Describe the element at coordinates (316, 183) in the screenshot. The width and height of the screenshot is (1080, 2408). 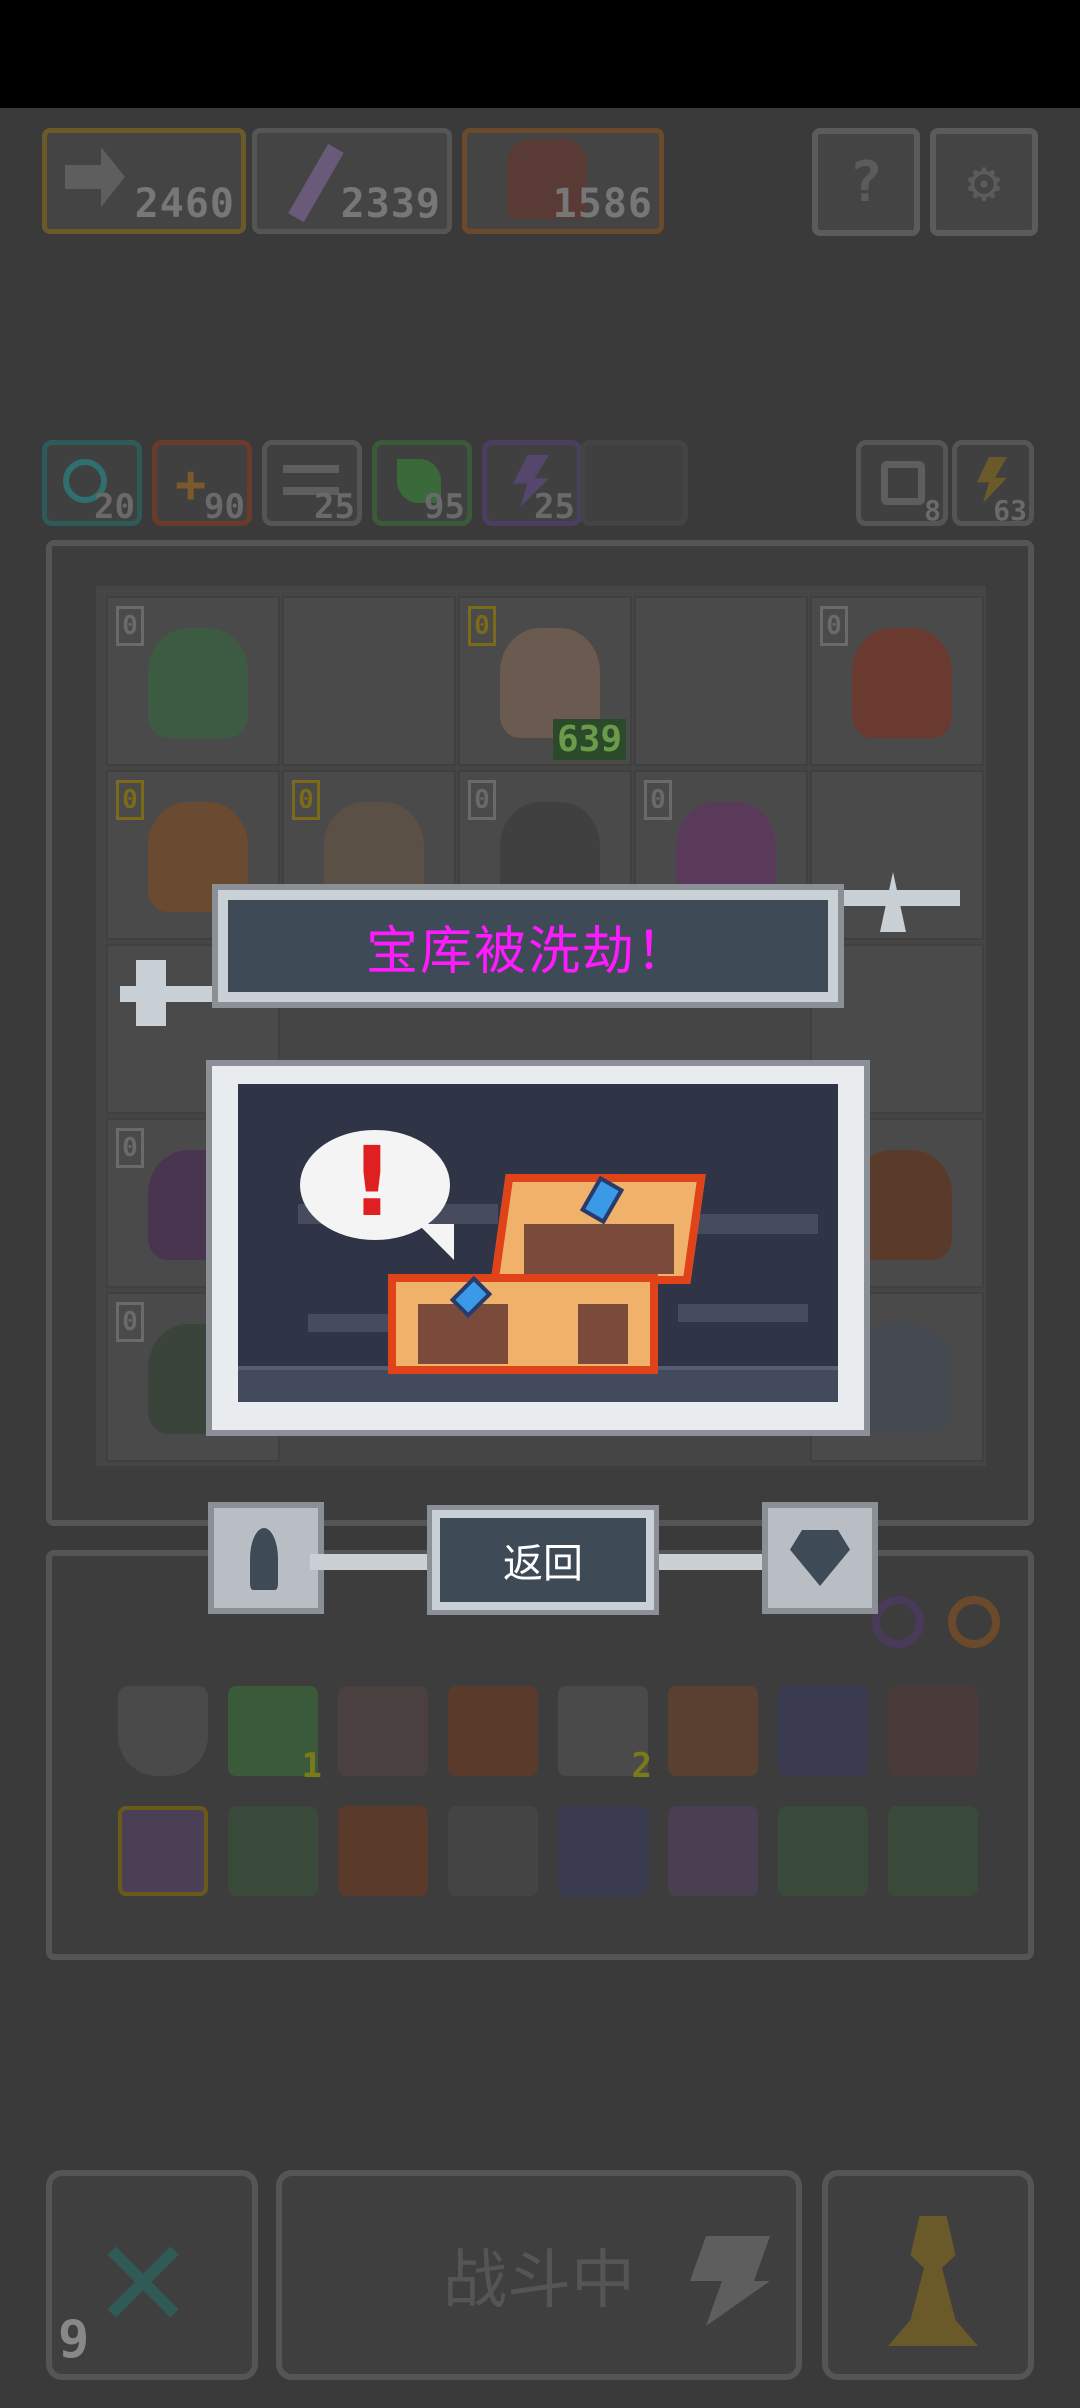
I see `staff-icon` at that location.